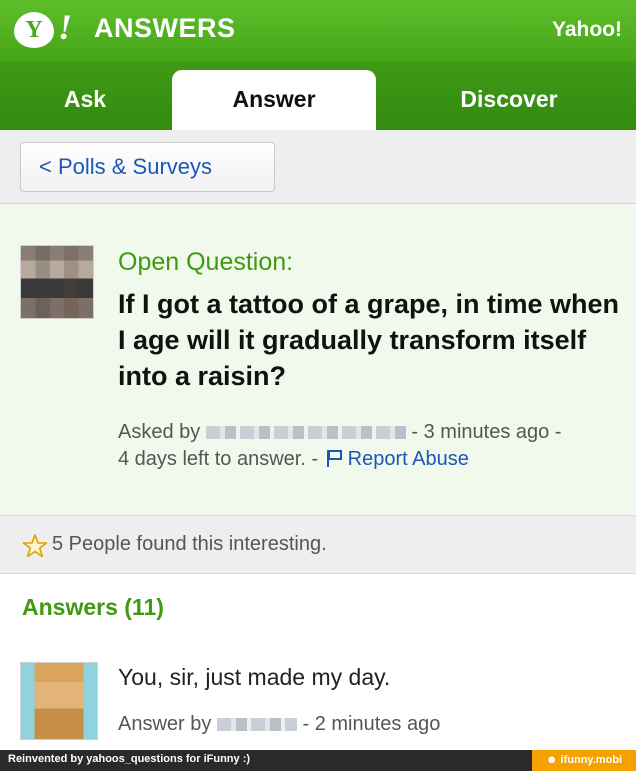  I want to click on time-left-label: 4 days left to answer. -, so click(218, 459).